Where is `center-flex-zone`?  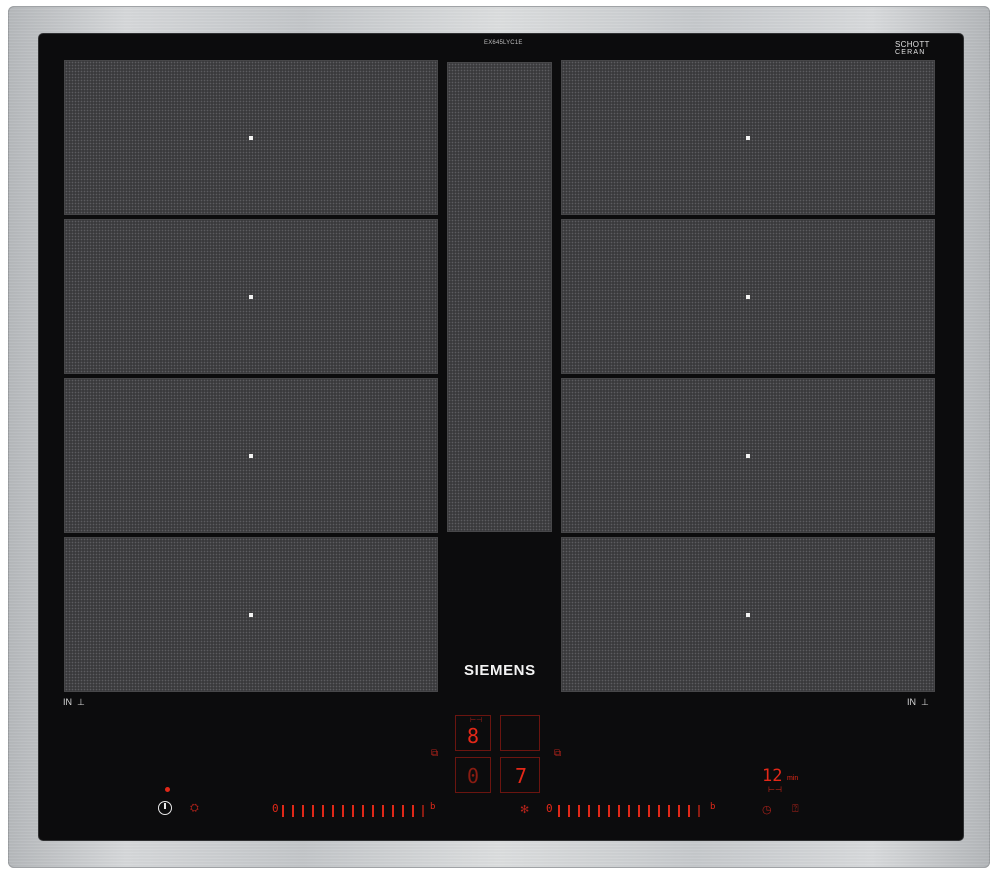 center-flex-zone is located at coordinates (499, 297).